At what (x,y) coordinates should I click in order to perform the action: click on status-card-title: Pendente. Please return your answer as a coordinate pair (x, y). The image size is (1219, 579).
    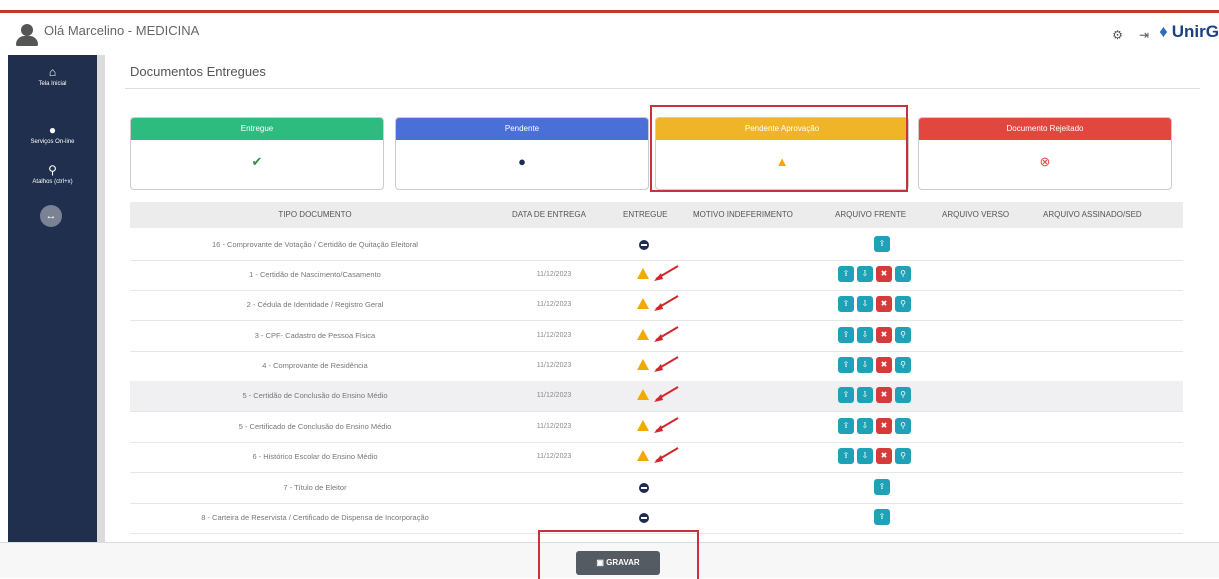
    Looking at the image, I should click on (522, 129).